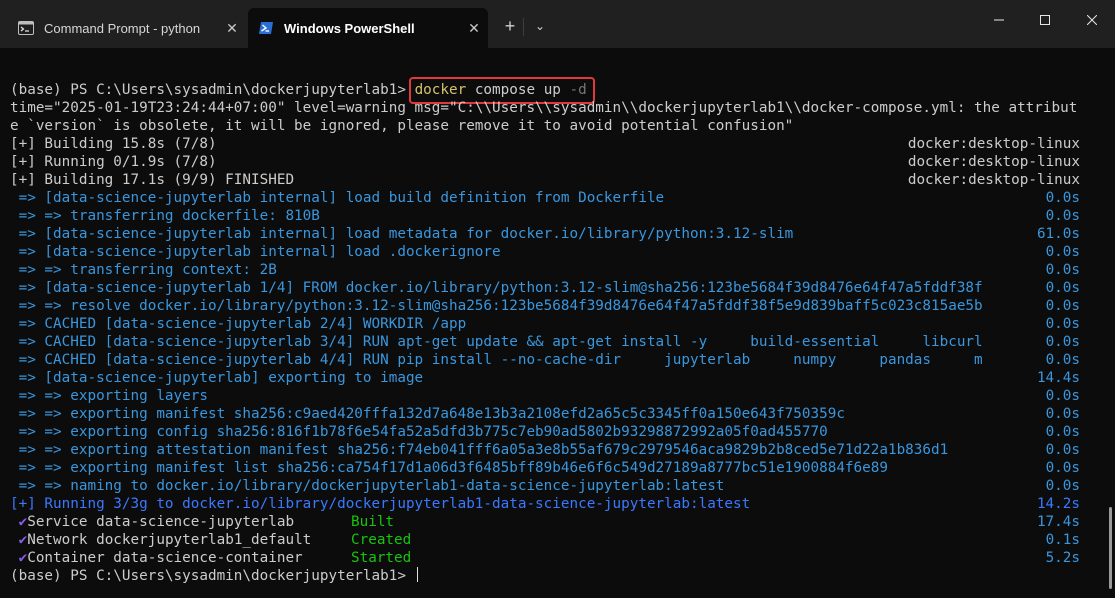 The width and height of the screenshot is (1115, 598). I want to click on resource-state: Created, so click(381, 540).